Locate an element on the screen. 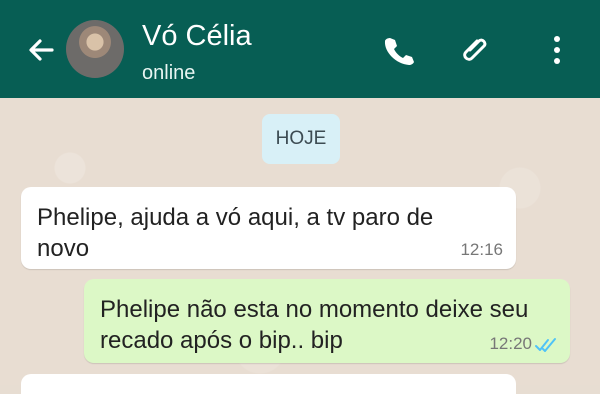 This screenshot has width=600, height=394. message-time: 12:16 is located at coordinates (481, 249).